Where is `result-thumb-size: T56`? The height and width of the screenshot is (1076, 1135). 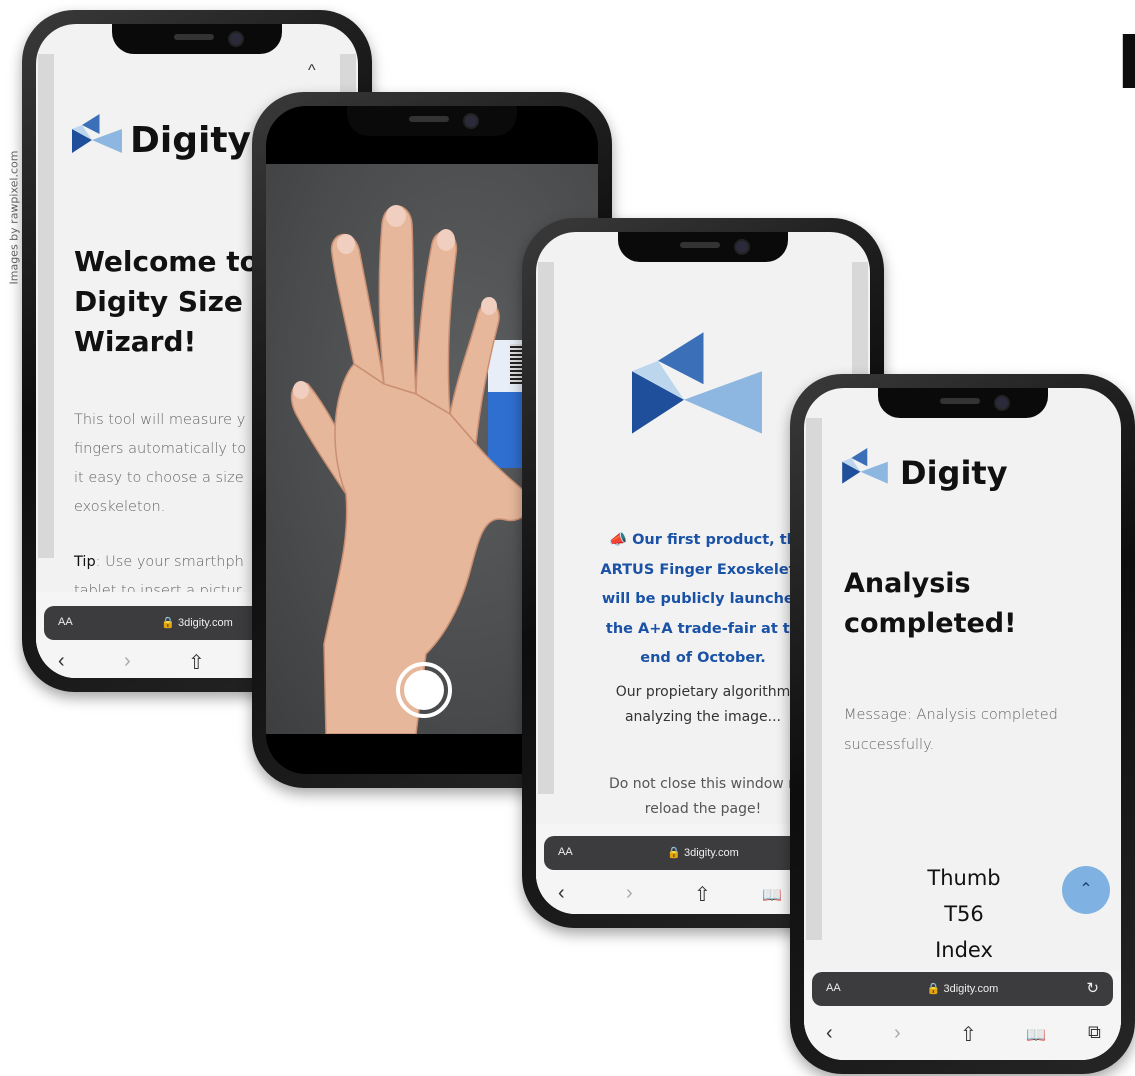
result-thumb-size: T56 is located at coordinates (964, 914).